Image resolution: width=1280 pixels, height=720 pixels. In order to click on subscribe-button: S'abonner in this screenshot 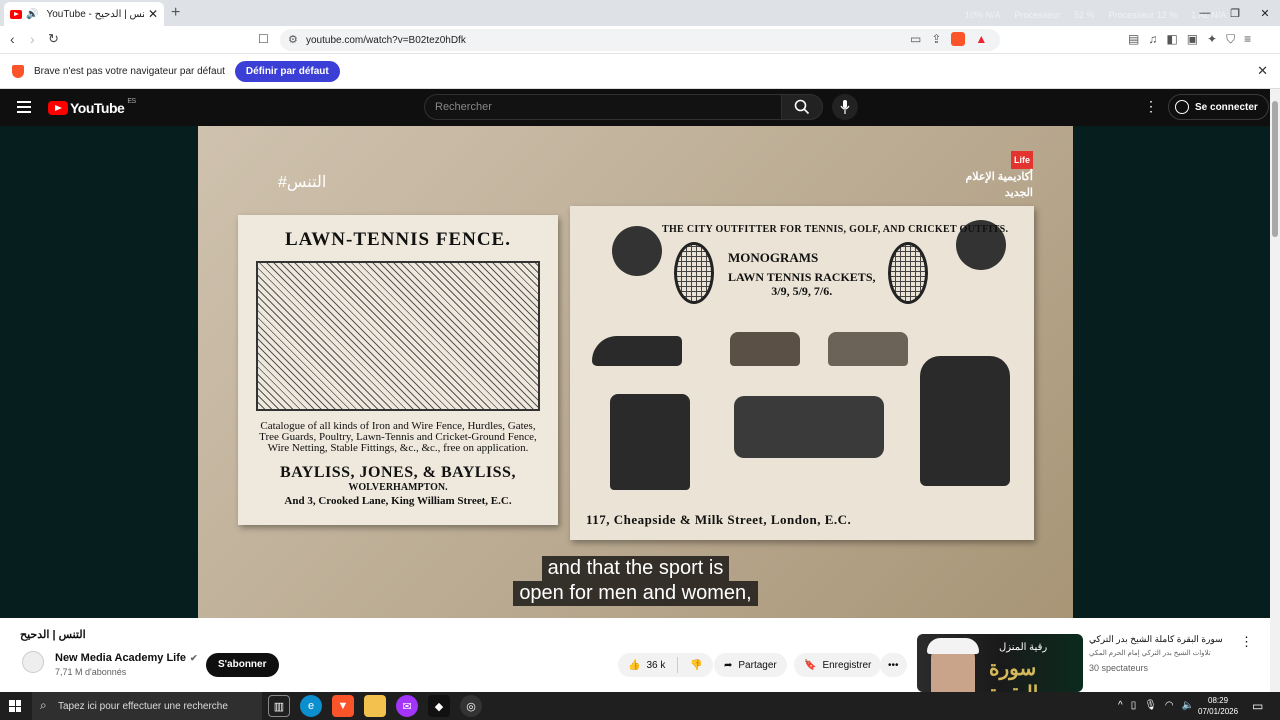, I will do `click(242, 665)`.